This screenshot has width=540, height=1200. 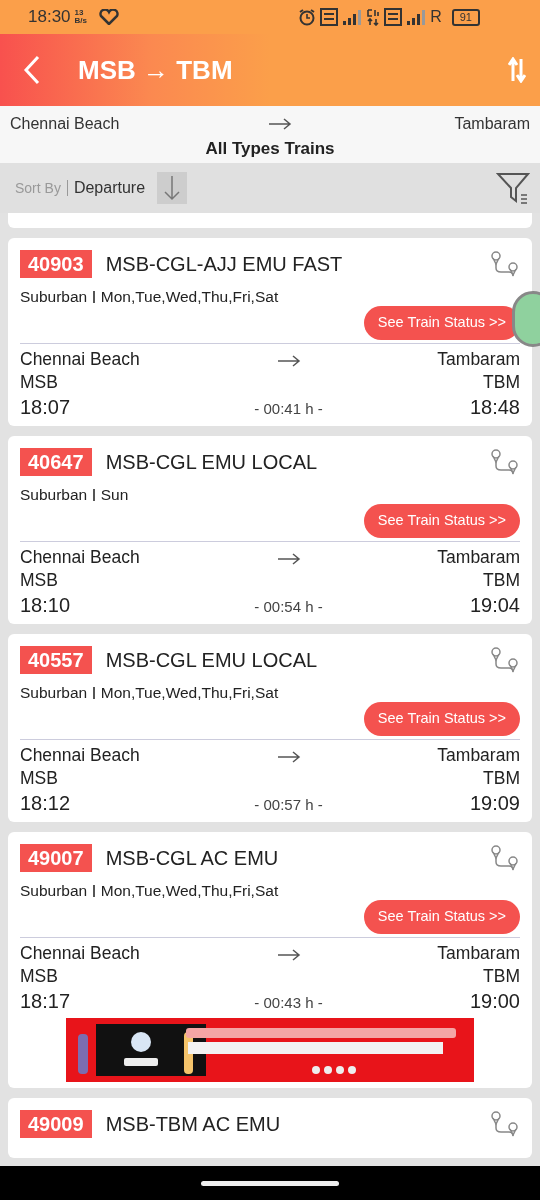 What do you see at coordinates (288, 408) in the screenshot?
I see `journey-duration: - 00:41 h -` at bounding box center [288, 408].